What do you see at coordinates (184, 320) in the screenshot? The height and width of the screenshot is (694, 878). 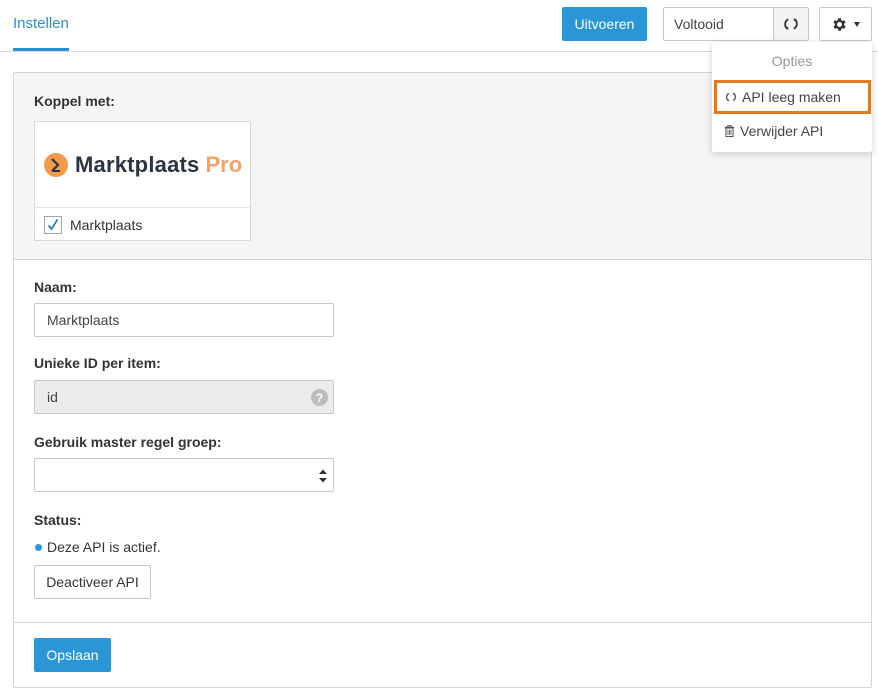 I see `name-input: Marktplaats` at bounding box center [184, 320].